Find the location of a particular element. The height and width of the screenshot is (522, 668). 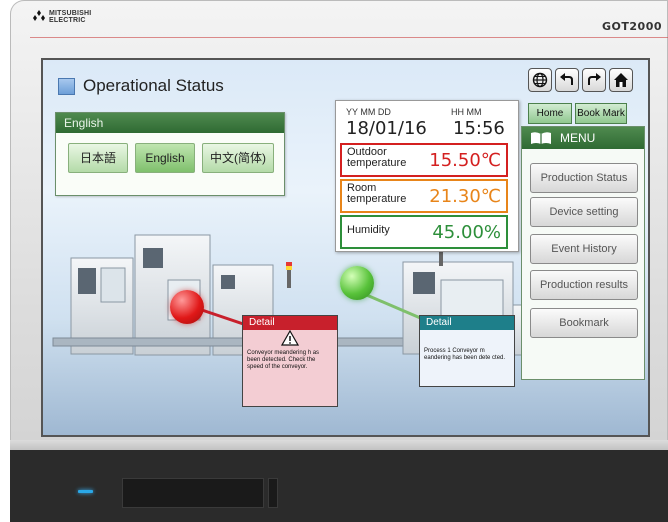

bookmark-button: Book Mark is located at coordinates (601, 113).